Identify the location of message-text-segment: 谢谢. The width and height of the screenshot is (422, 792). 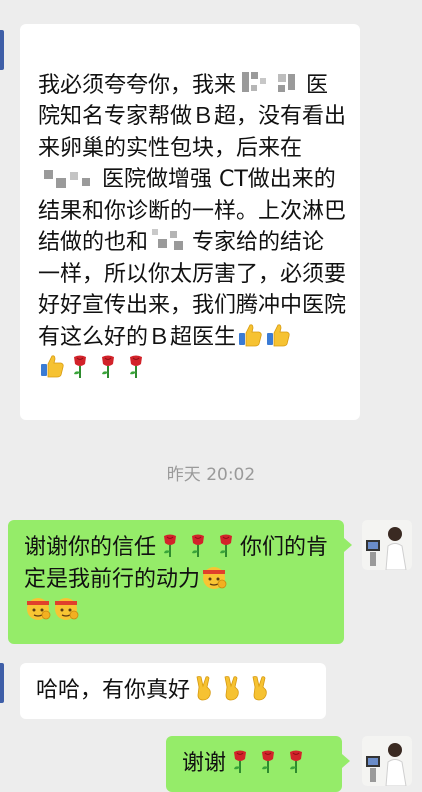
(204, 763).